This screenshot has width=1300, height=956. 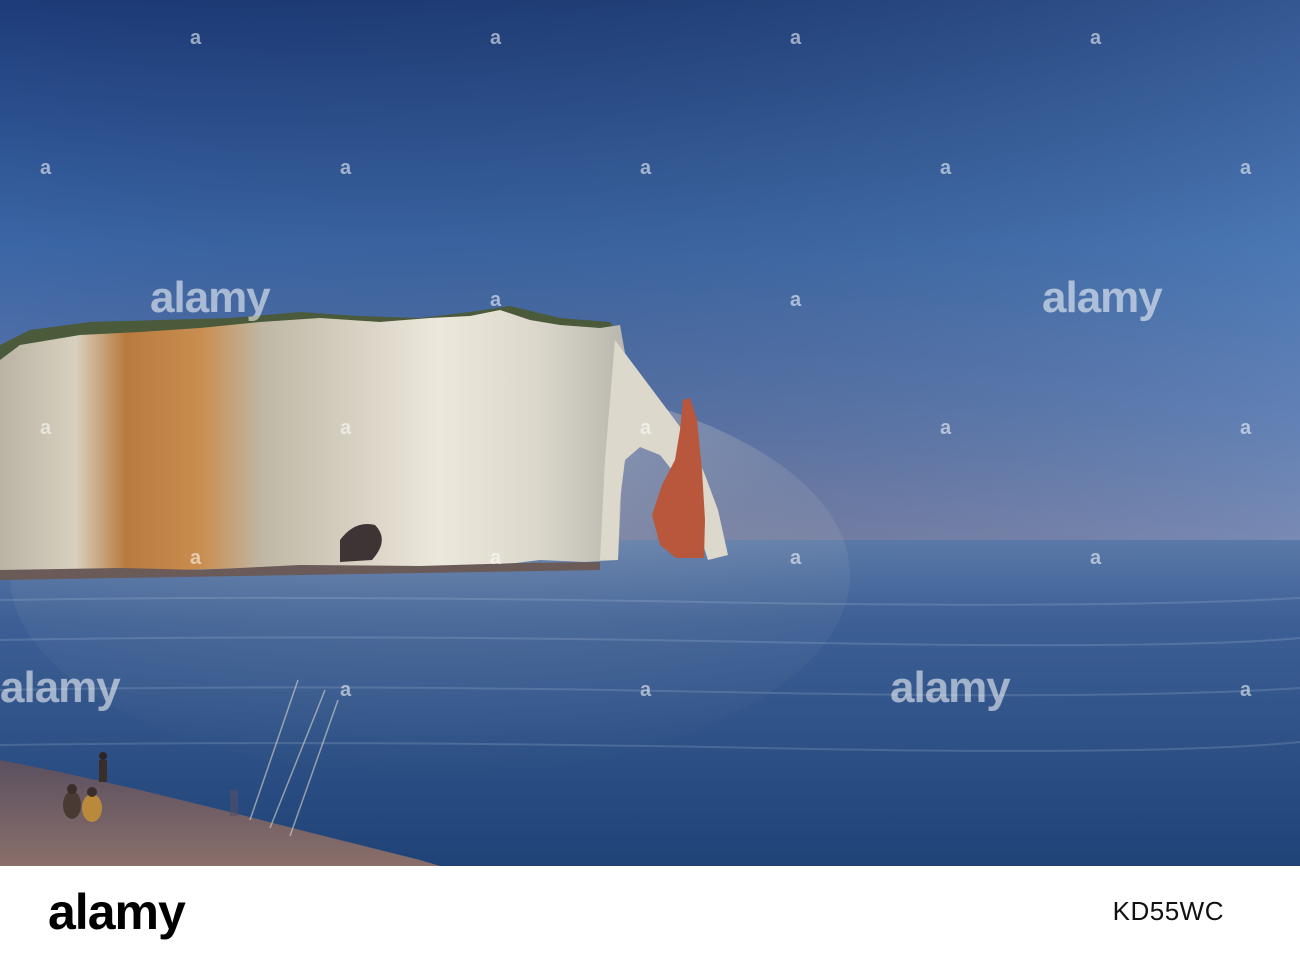 I want to click on cliff-headland, so click(x=314, y=442).